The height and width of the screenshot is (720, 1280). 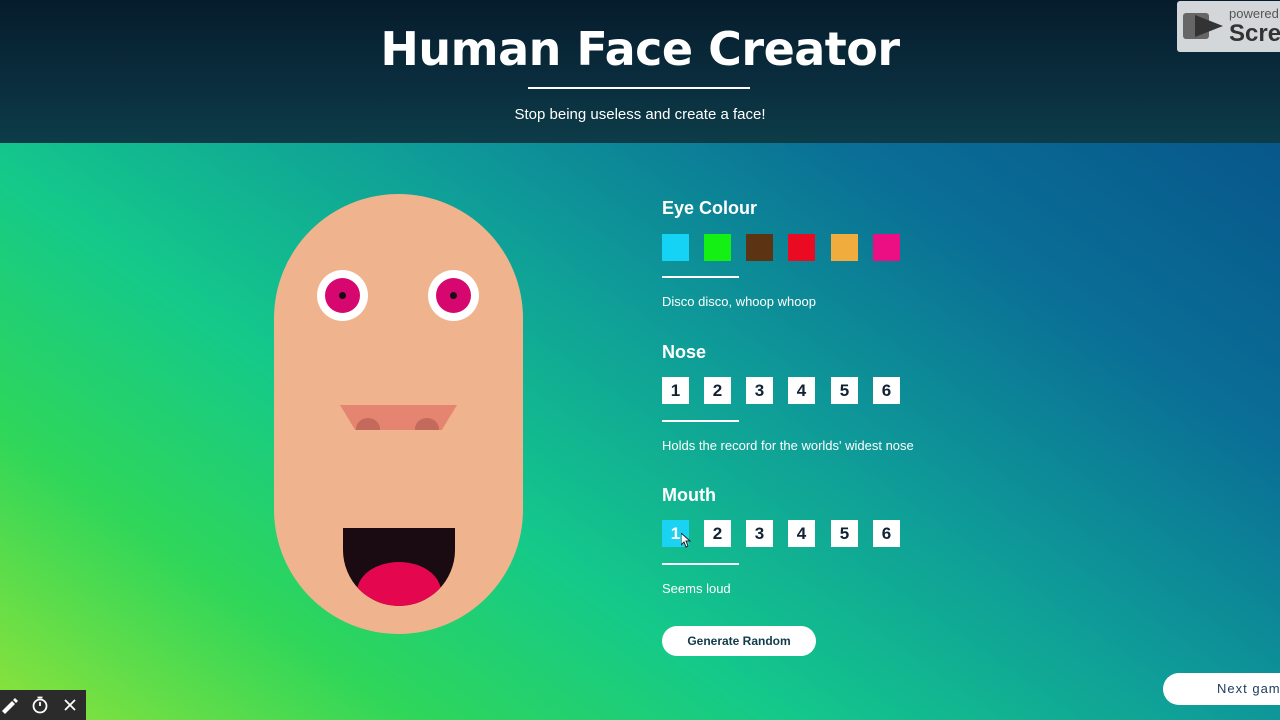 What do you see at coordinates (686, 540) in the screenshot?
I see `mouse-cursor-icon` at bounding box center [686, 540].